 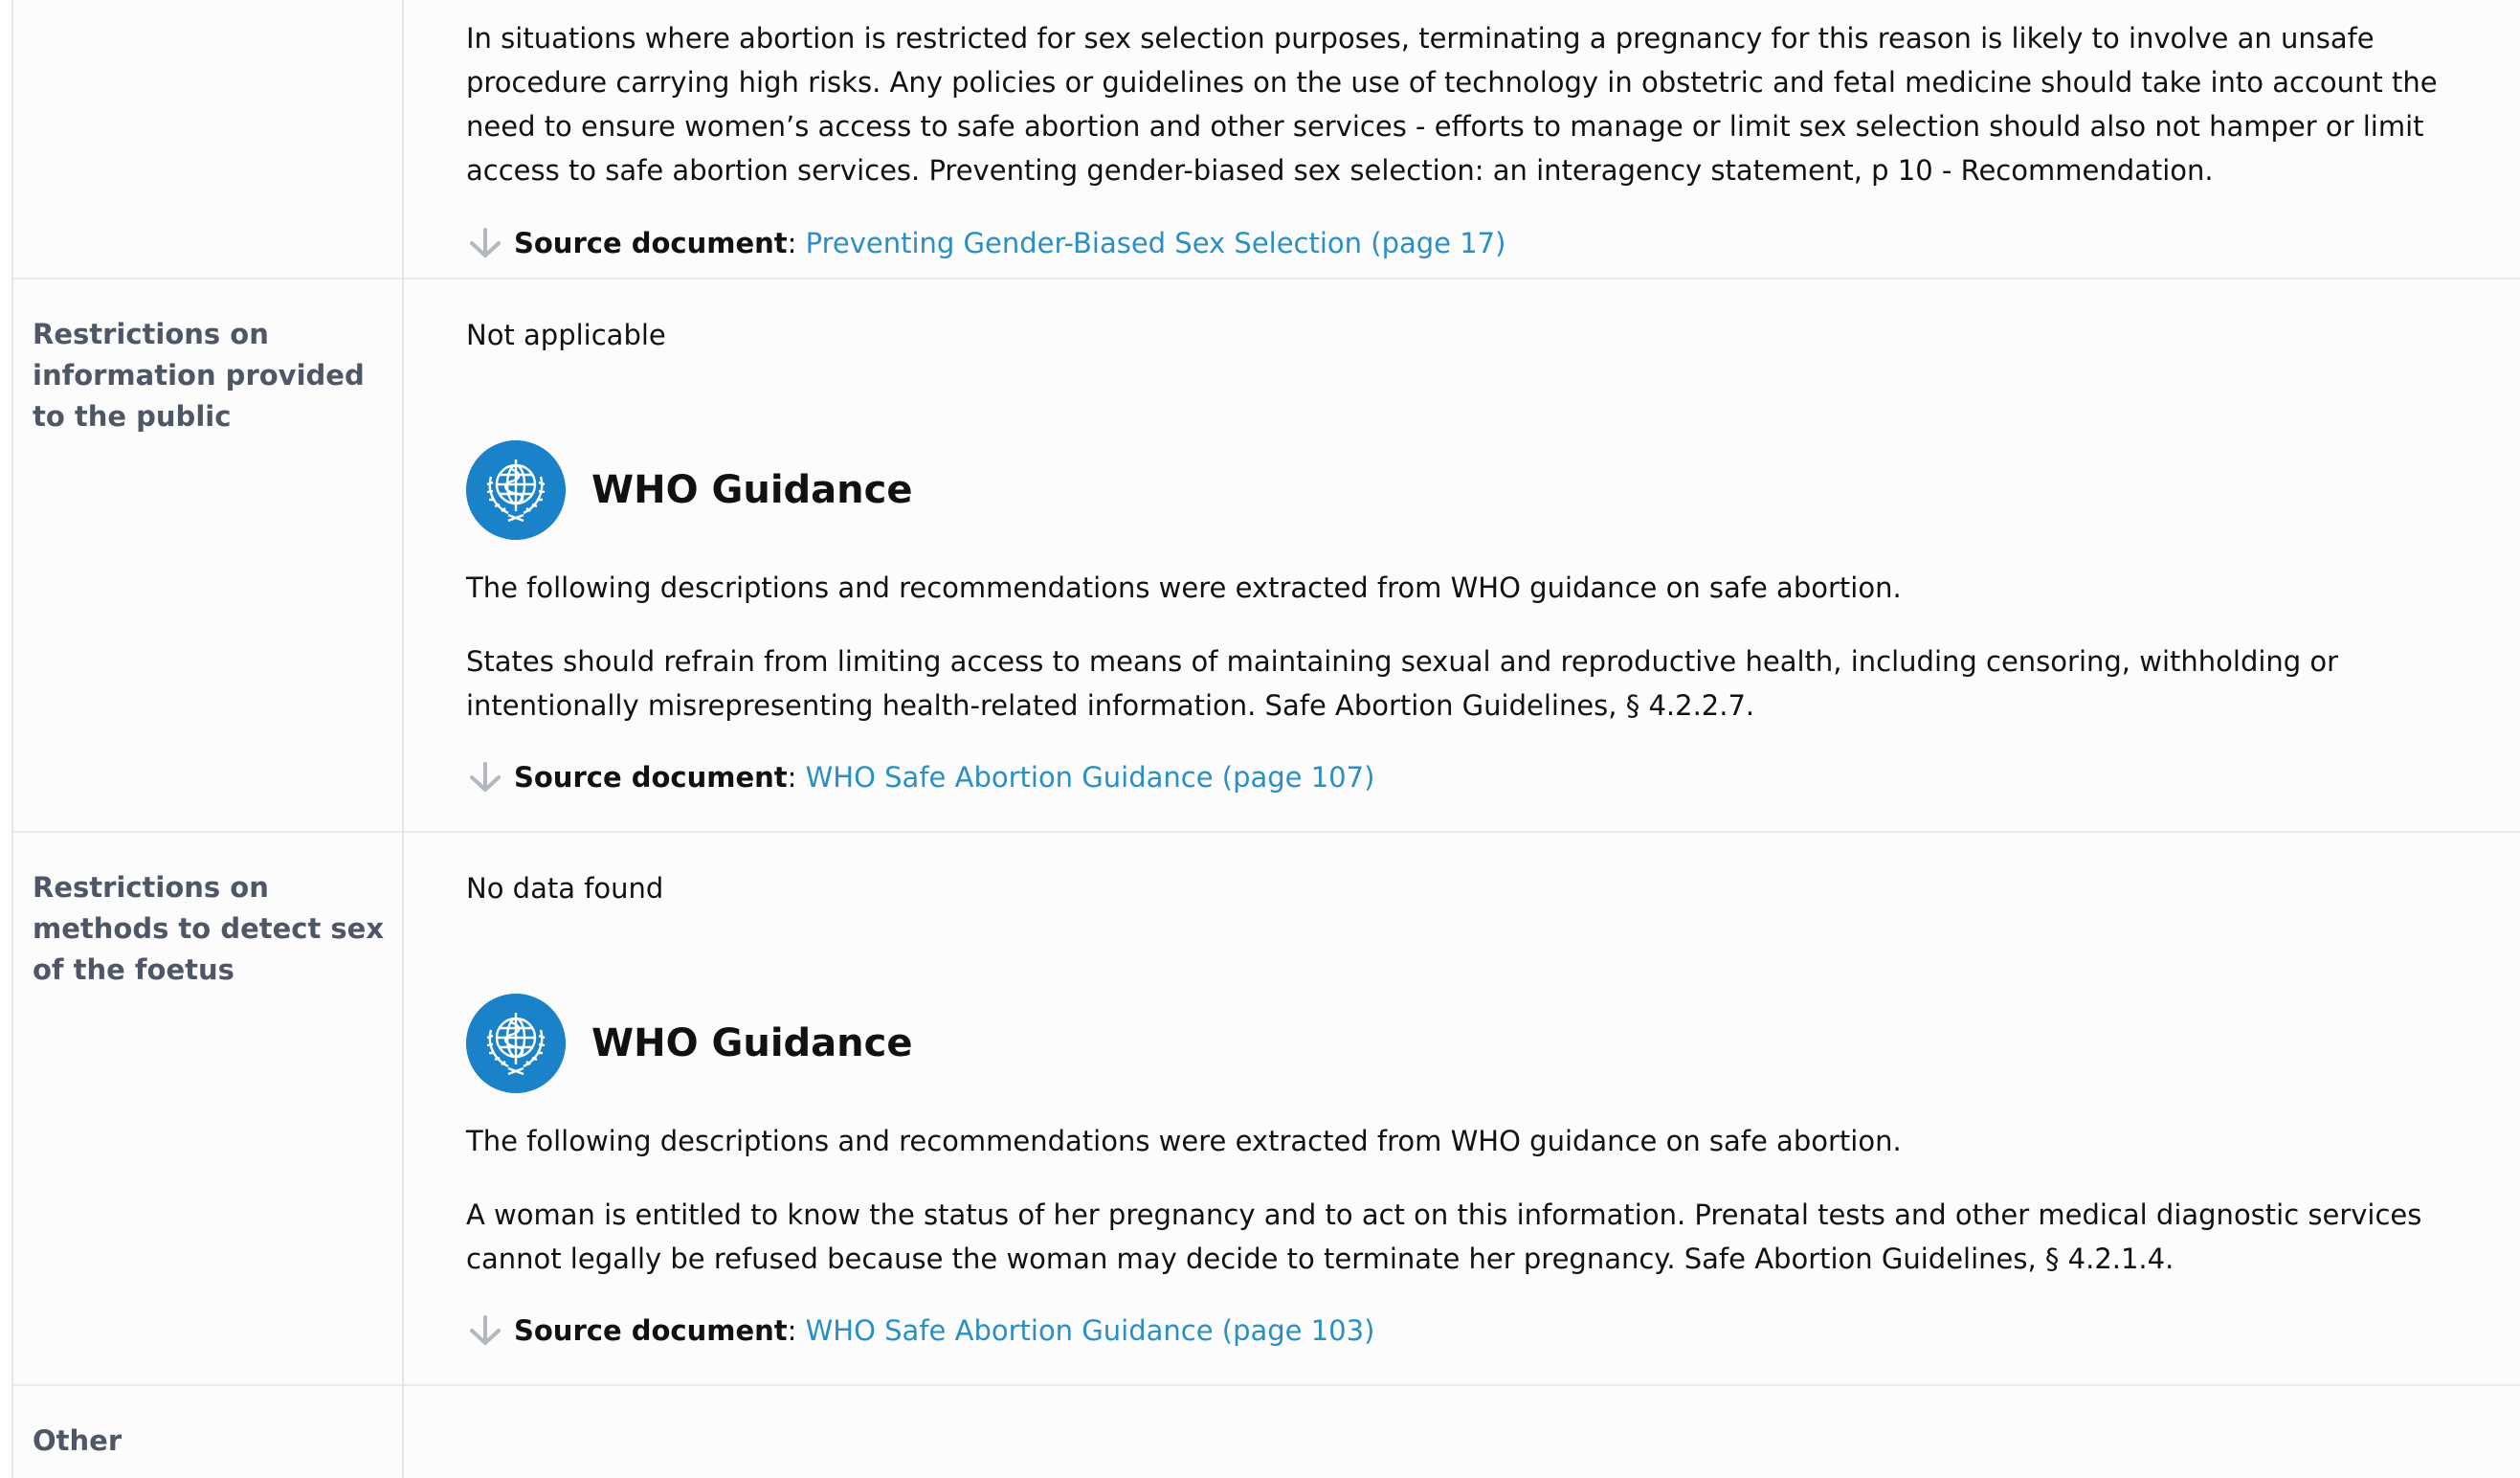 I want to click on row-label: Other, so click(x=78, y=1441).